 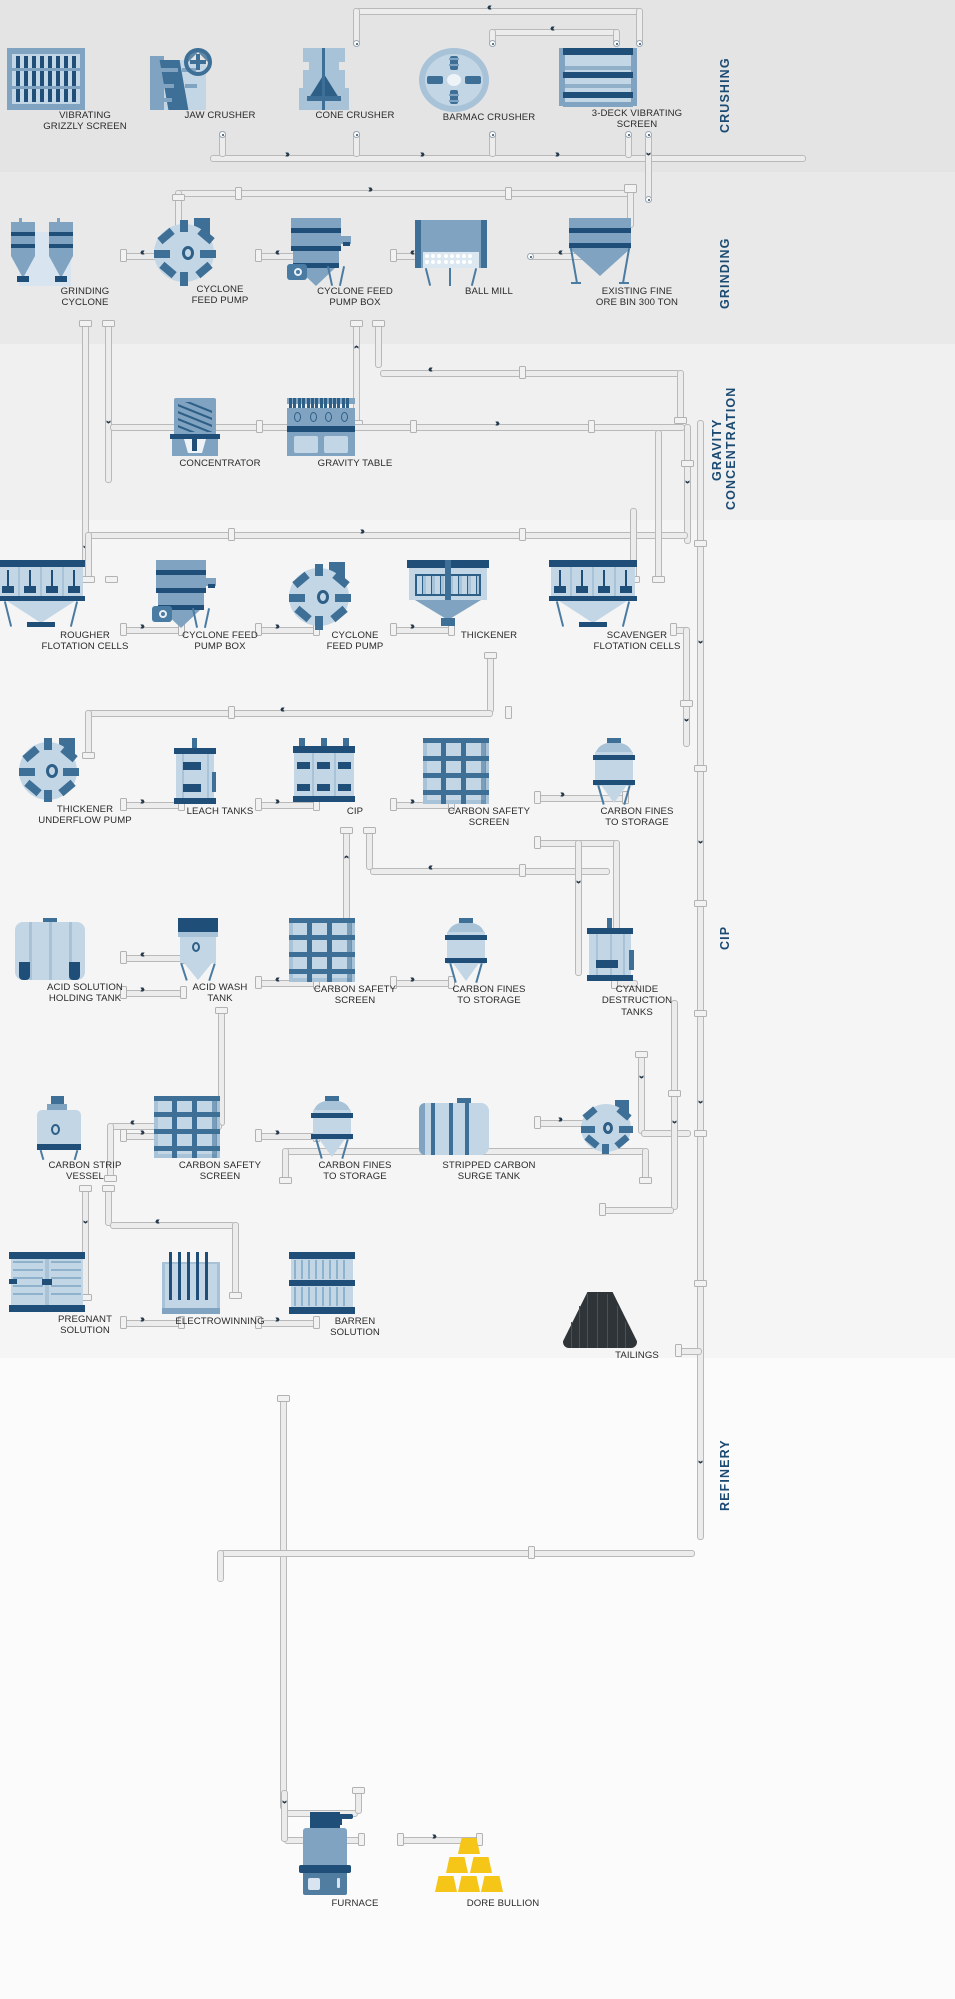 What do you see at coordinates (724, 448) in the screenshot?
I see `band-label-gravity: GRAVITY CONCENTRATION` at bounding box center [724, 448].